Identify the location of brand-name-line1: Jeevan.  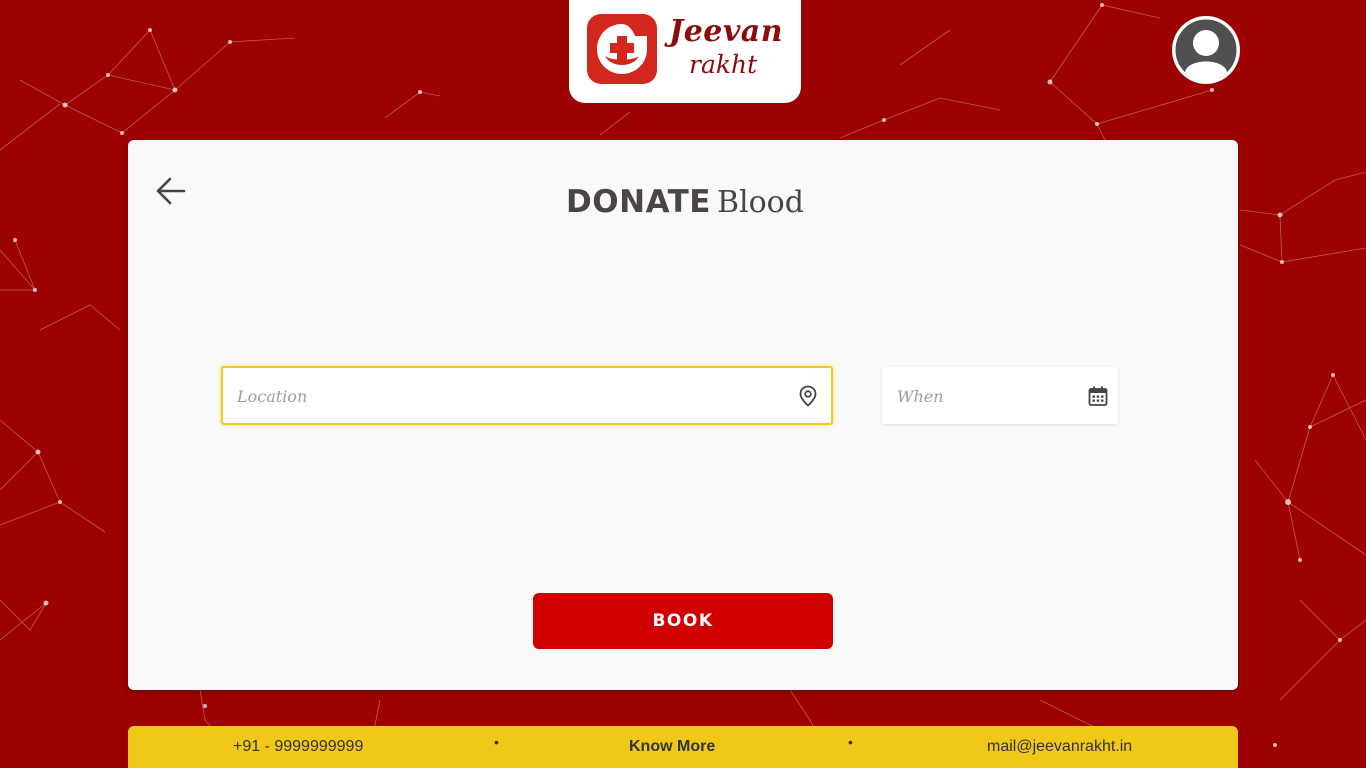
(726, 31).